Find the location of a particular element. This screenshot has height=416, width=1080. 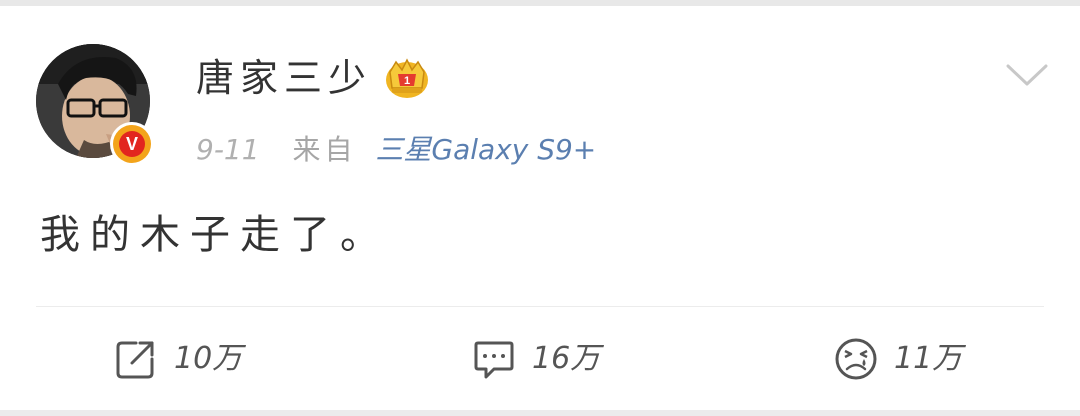

source-prefix: 来自 is located at coordinates (324, 149).